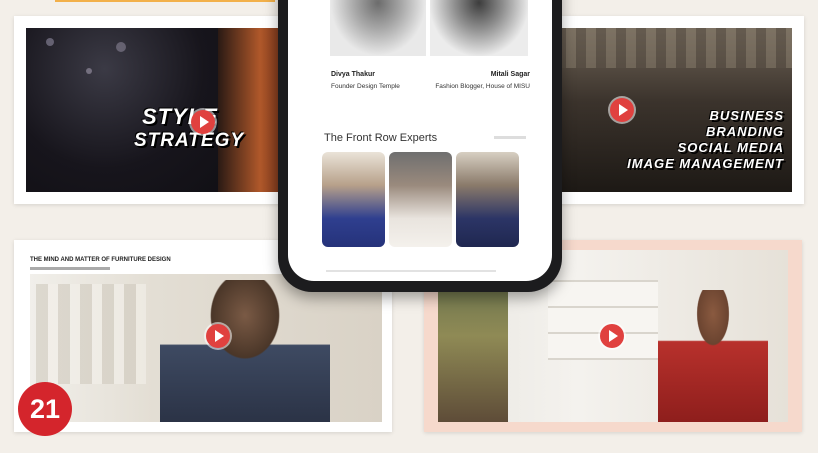  What do you see at coordinates (705, 163) in the screenshot?
I see `overlay-line-image-management: IMAGE MANAGEMENT` at bounding box center [705, 163].